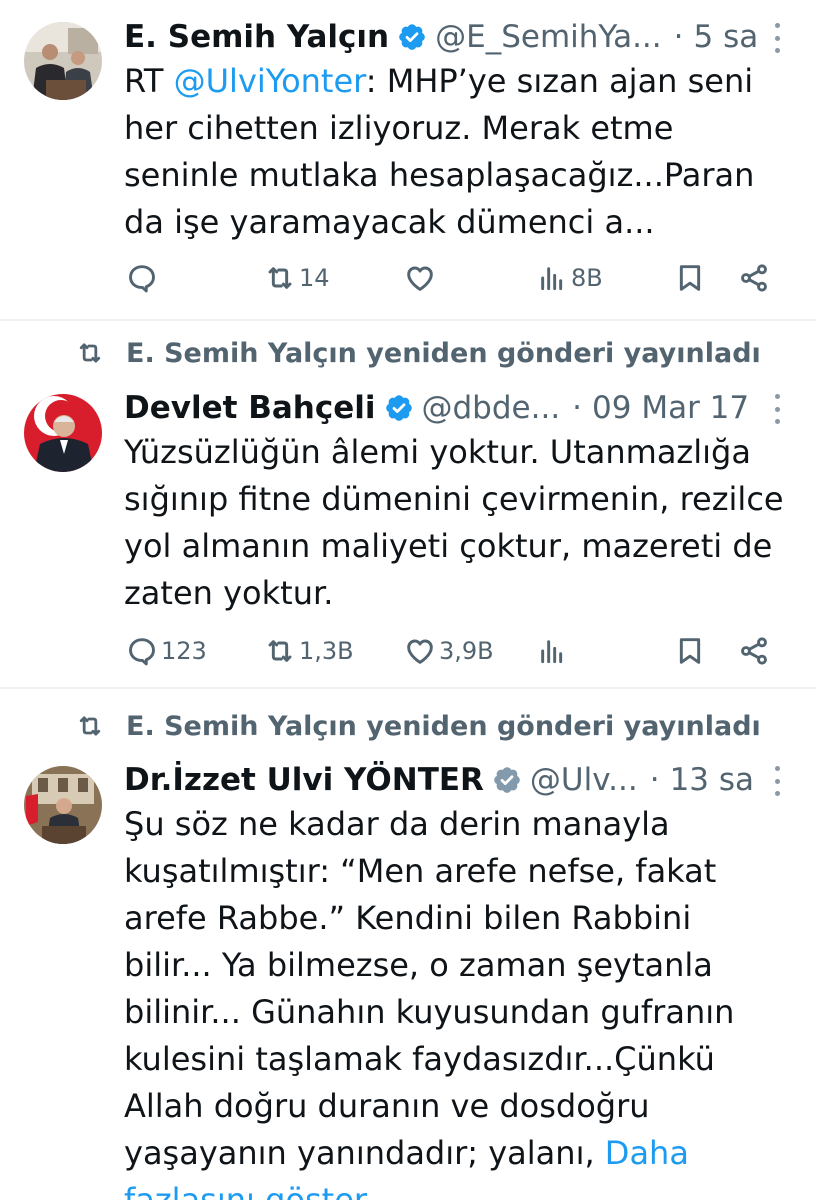 This screenshot has width=816, height=1200. Describe the element at coordinates (304, 780) in the screenshot. I see `author-name: Dr.İzzet Ulvi YÖNTER` at that location.